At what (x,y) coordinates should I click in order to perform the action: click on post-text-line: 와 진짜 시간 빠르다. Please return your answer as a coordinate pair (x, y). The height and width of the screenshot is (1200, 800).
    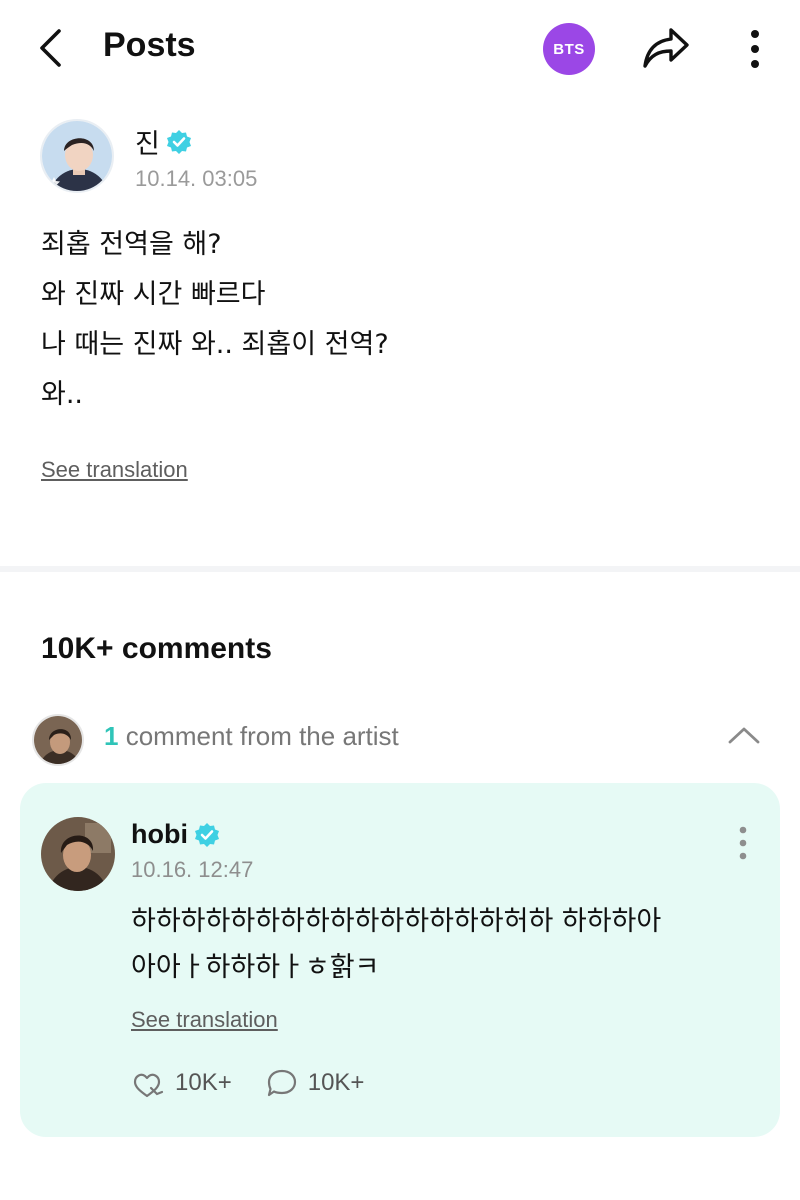
    Looking at the image, I should click on (153, 294).